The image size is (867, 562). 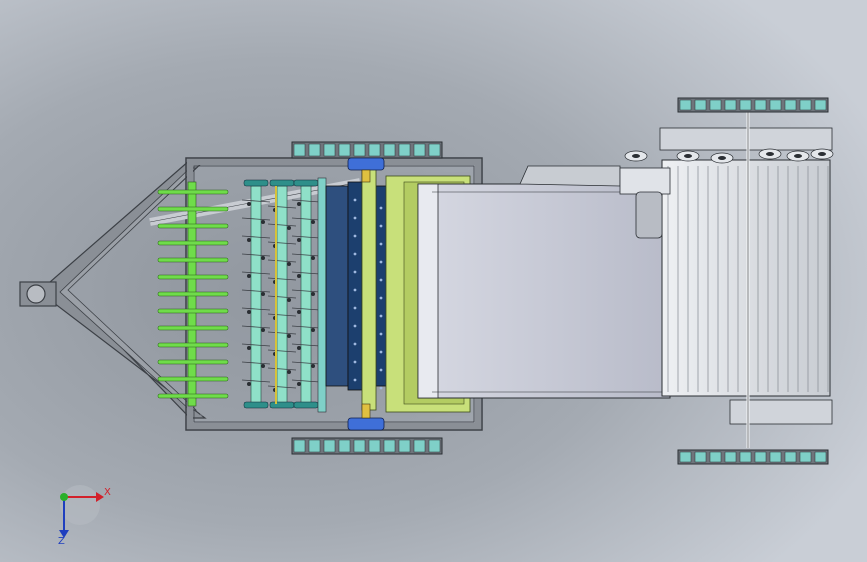 I want to click on pickup-side-wheel-bottom, so click(x=367, y=446).